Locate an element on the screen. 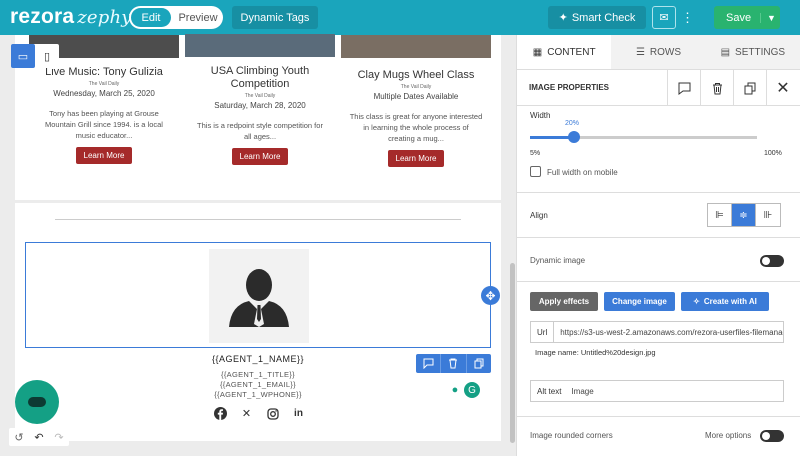  alt-text-value: Image is located at coordinates (580, 391).